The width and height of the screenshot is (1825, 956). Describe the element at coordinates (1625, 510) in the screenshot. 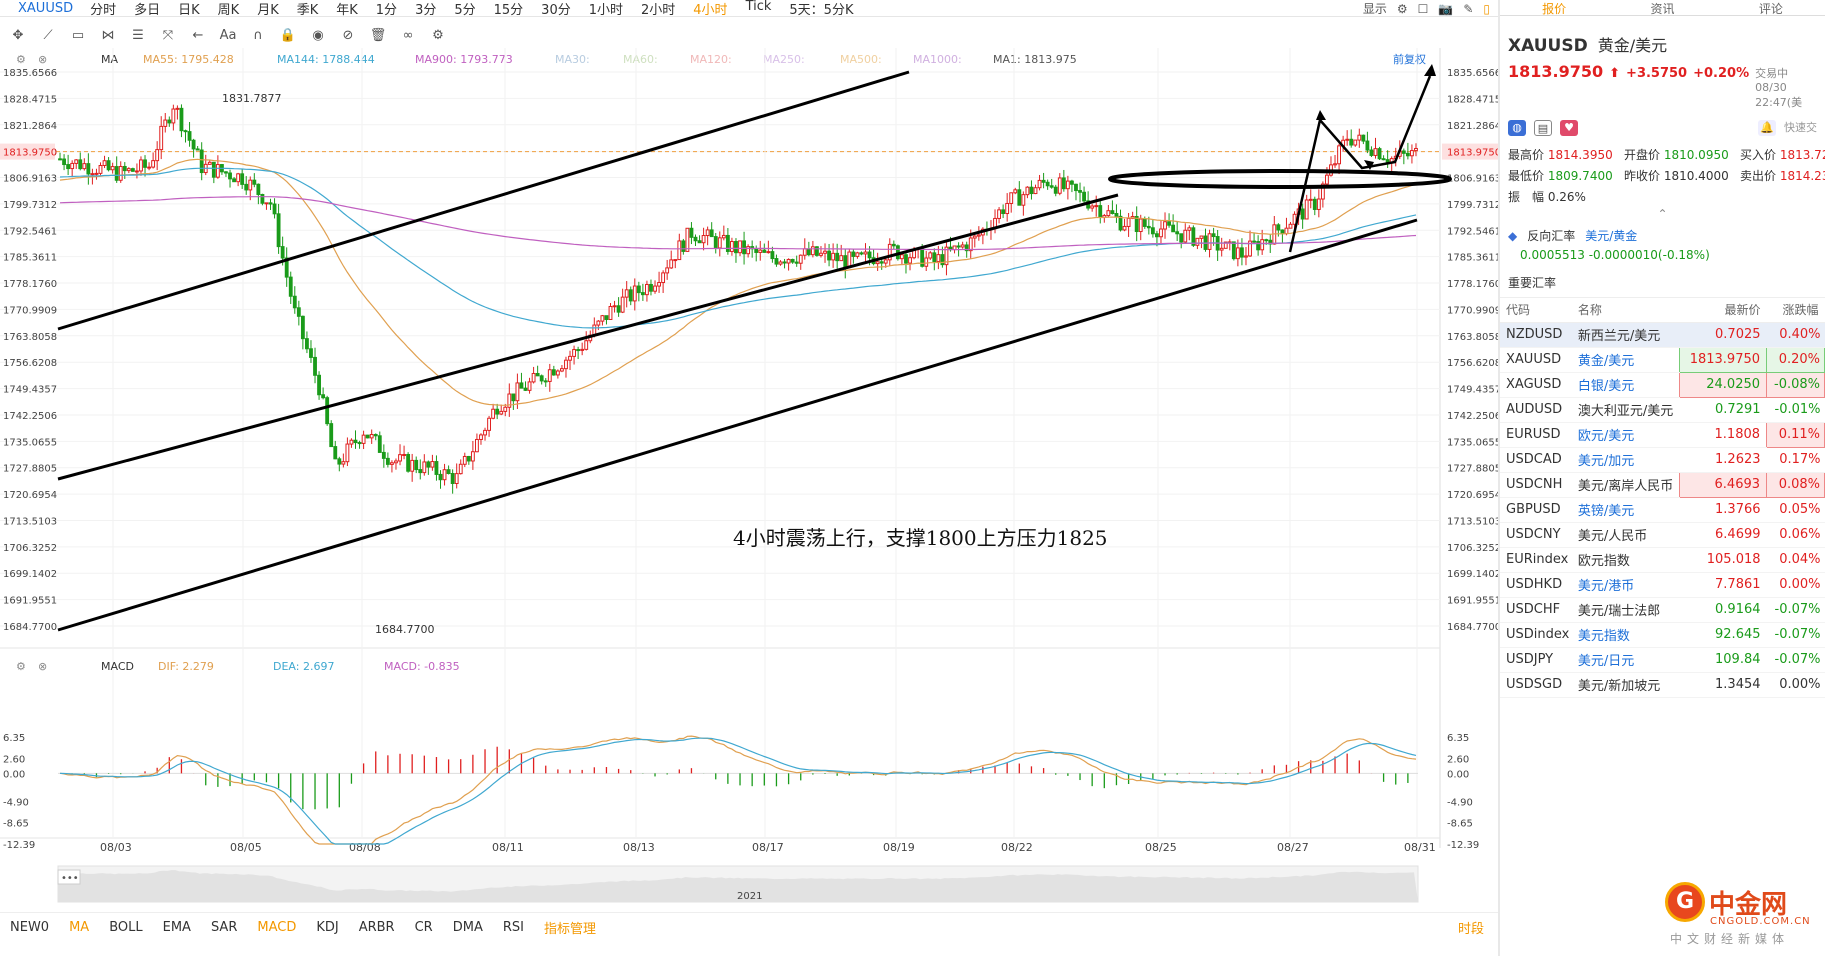

I see `fx-name: 英镑/美元` at that location.